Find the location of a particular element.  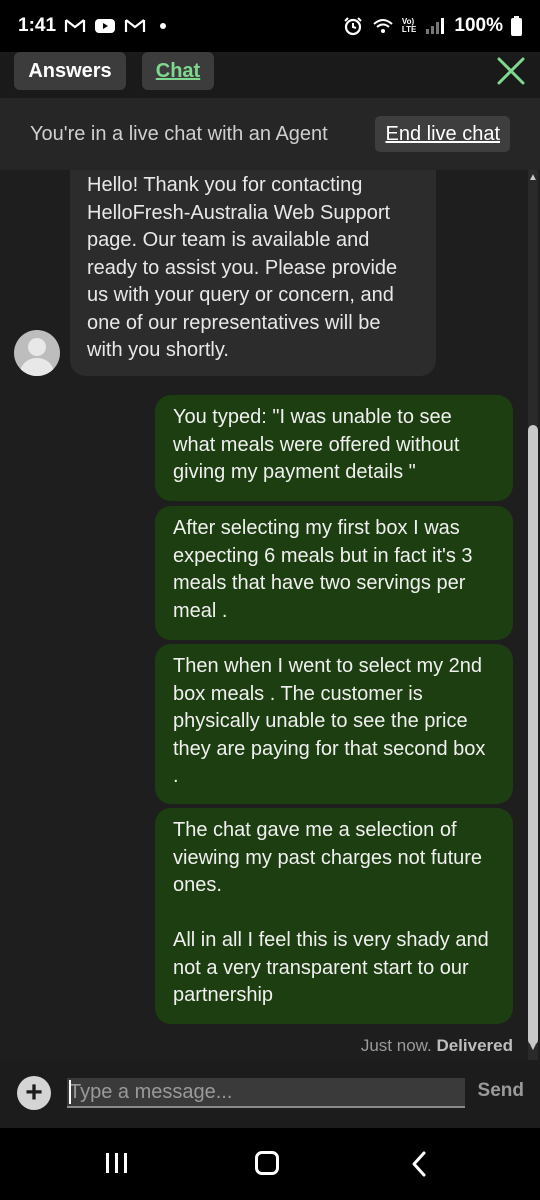

status-bar: 1:41 Vo) LTE 100% is located at coordinates (270, 26).